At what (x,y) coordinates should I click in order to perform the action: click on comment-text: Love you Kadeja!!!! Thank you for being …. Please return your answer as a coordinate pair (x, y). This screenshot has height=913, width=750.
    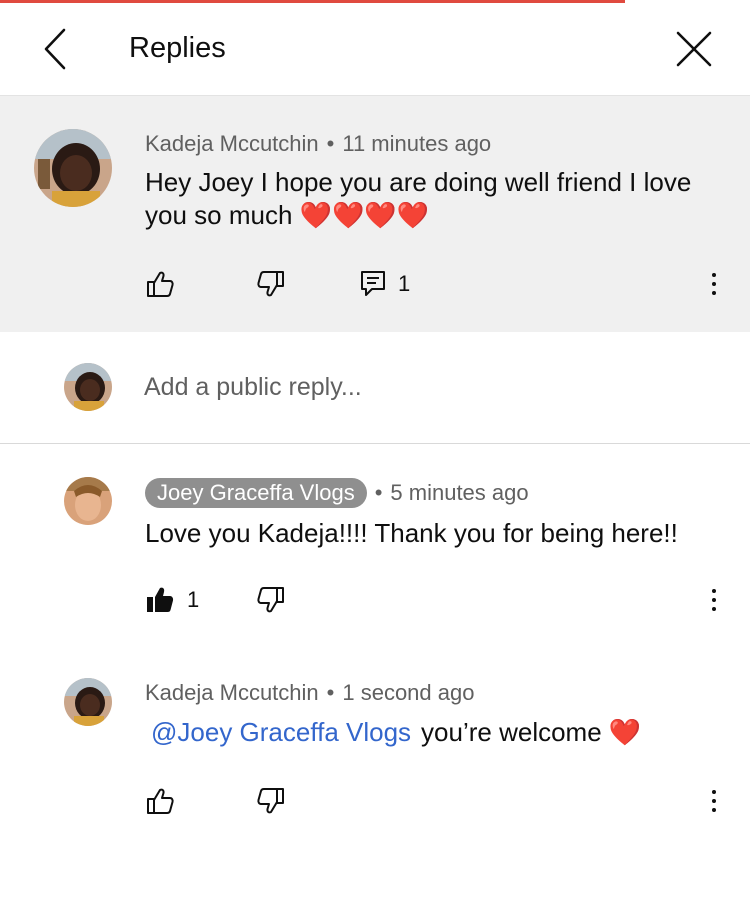
    Looking at the image, I should click on (411, 533).